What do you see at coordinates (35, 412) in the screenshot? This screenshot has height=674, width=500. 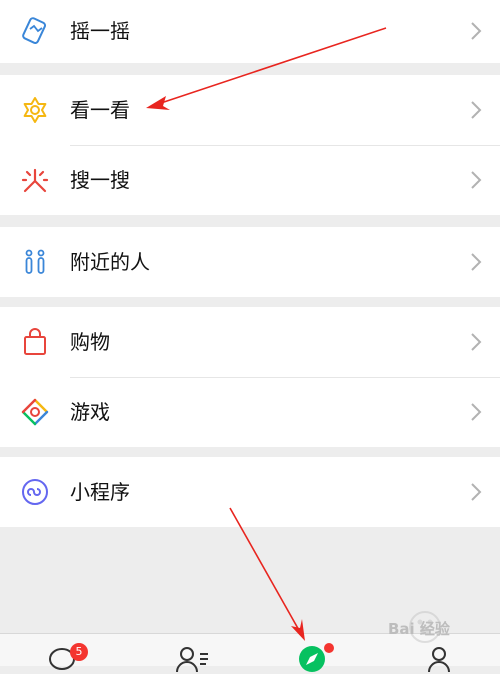 I see `games-icon` at bounding box center [35, 412].